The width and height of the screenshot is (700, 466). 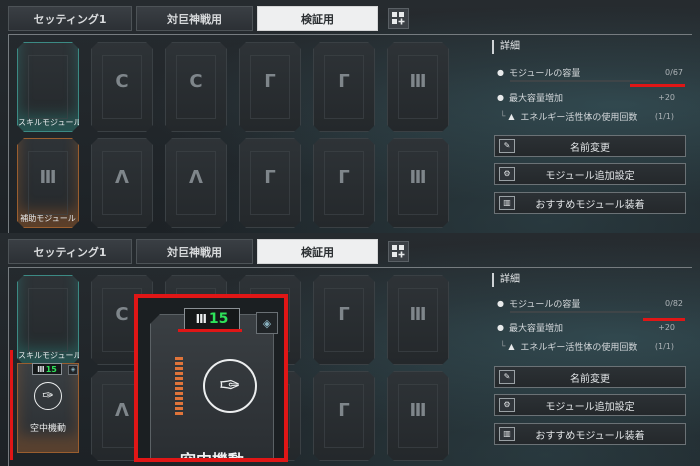 What do you see at coordinates (211, 456) in the screenshot?
I see `zoomed-module-name: 空中機動` at bounding box center [211, 456].